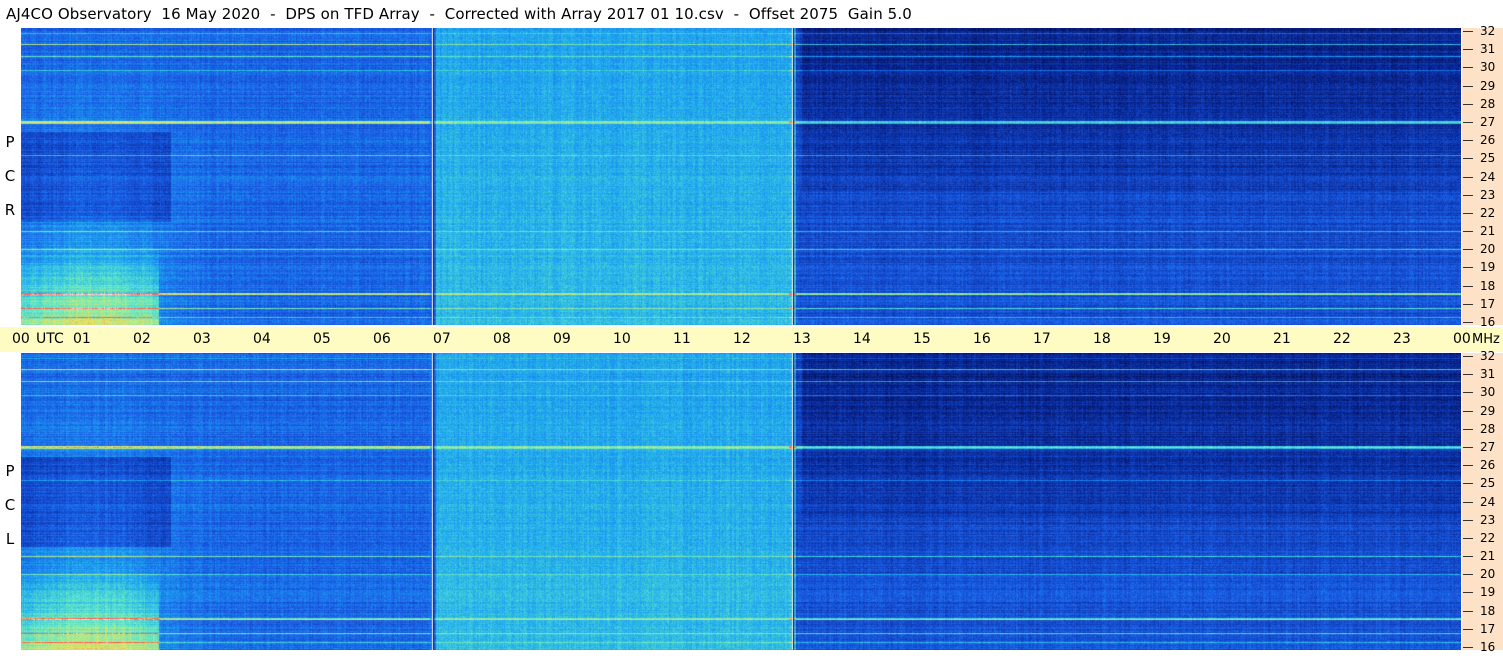 Image resolution: width=1503 pixels, height=672 pixels. I want to click on time-tick-label: 05, so click(322, 339).